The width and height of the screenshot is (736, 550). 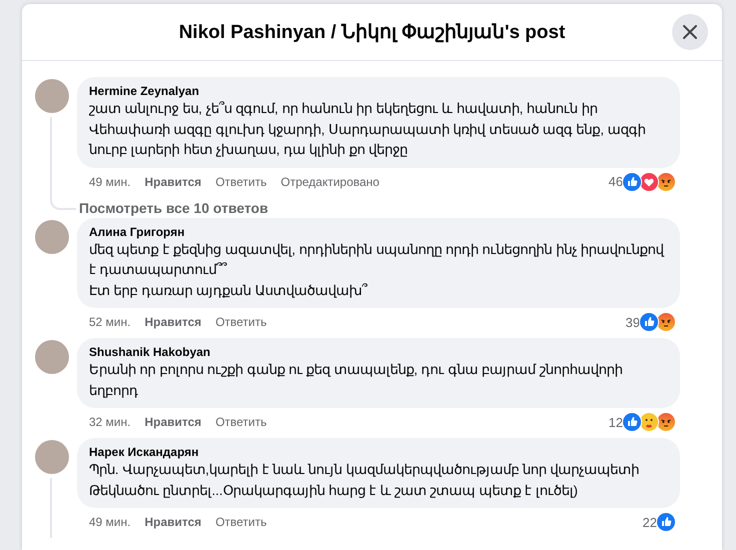 I want to click on reaction-count: 39, so click(x=633, y=322).